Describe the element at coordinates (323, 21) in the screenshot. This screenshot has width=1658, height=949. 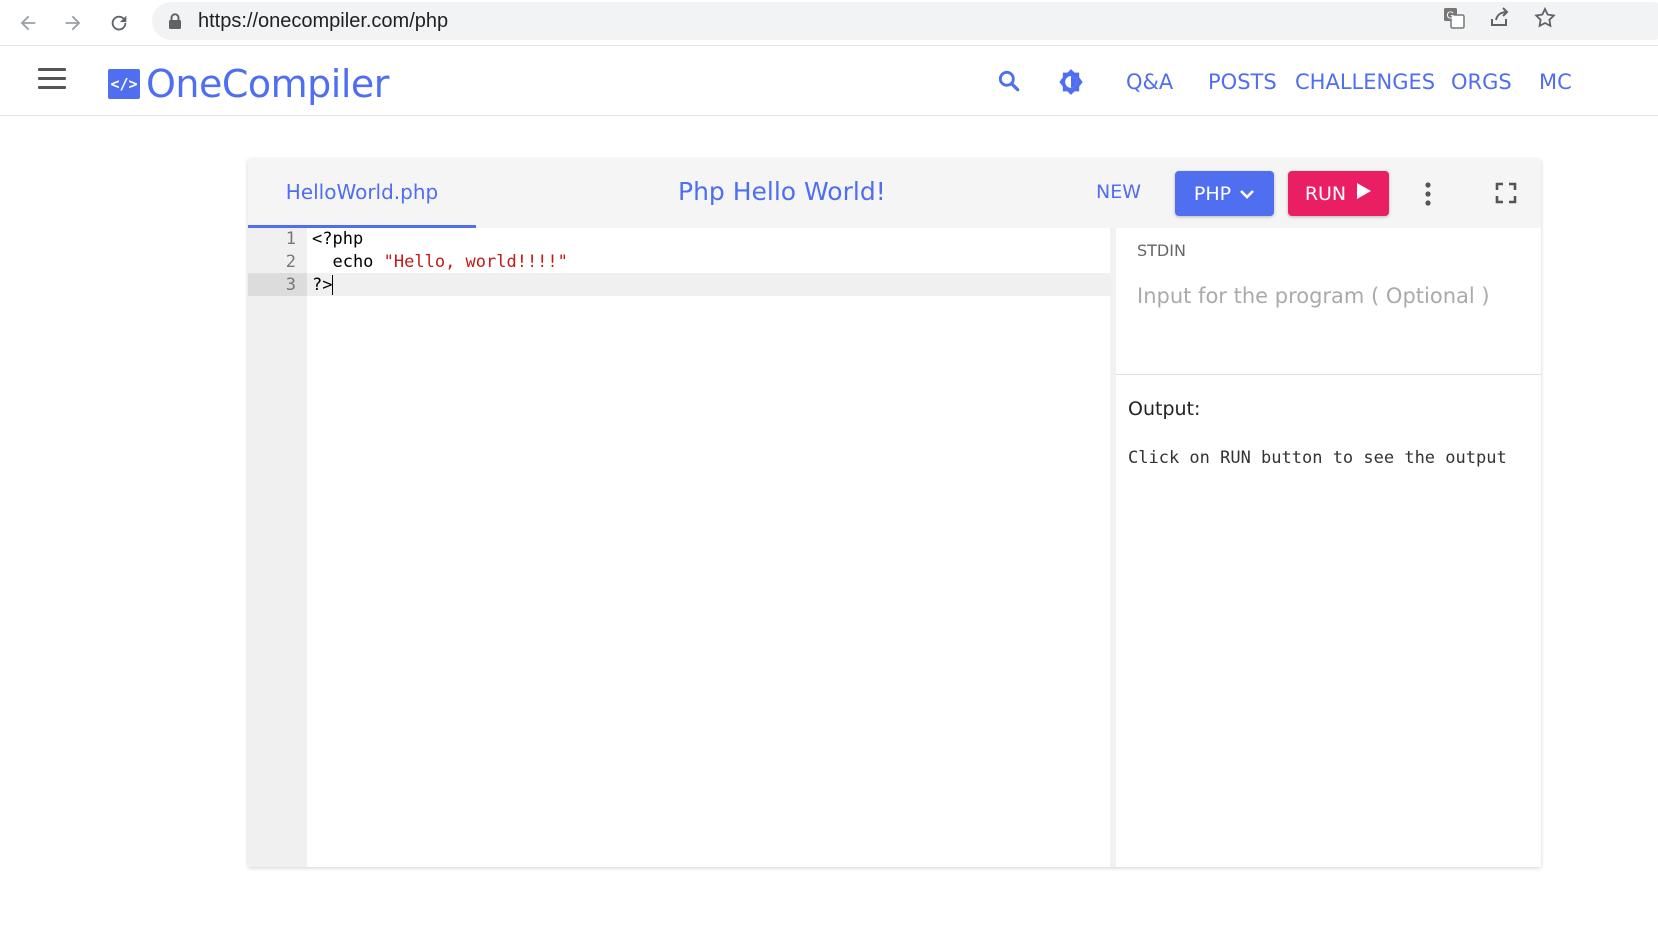
I see `url-text: https://onecompiler.com/php` at that location.